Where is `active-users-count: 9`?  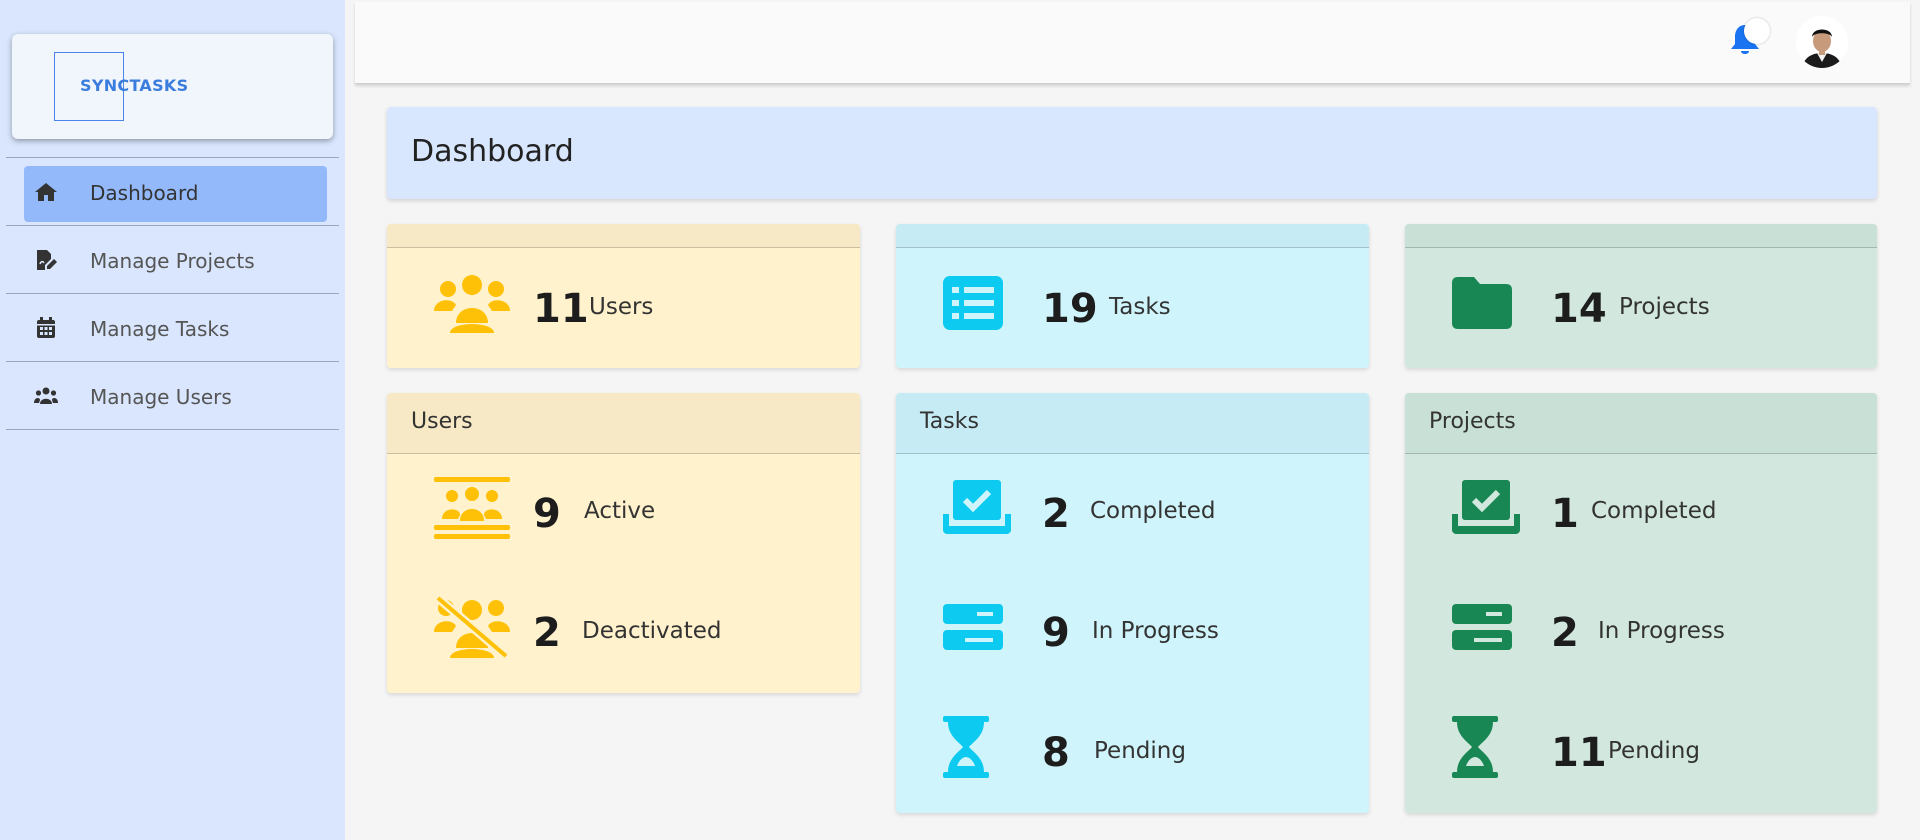 active-users-count: 9 is located at coordinates (547, 514).